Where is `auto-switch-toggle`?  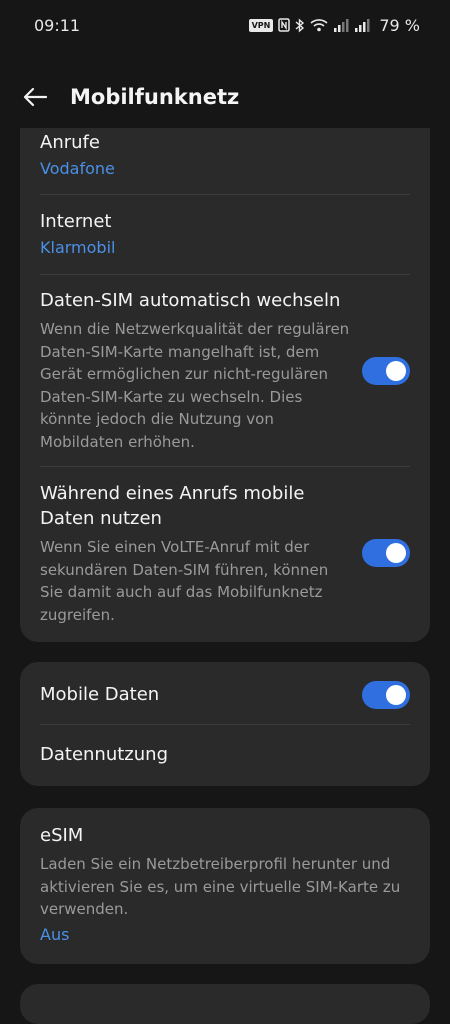 auto-switch-toggle is located at coordinates (386, 371).